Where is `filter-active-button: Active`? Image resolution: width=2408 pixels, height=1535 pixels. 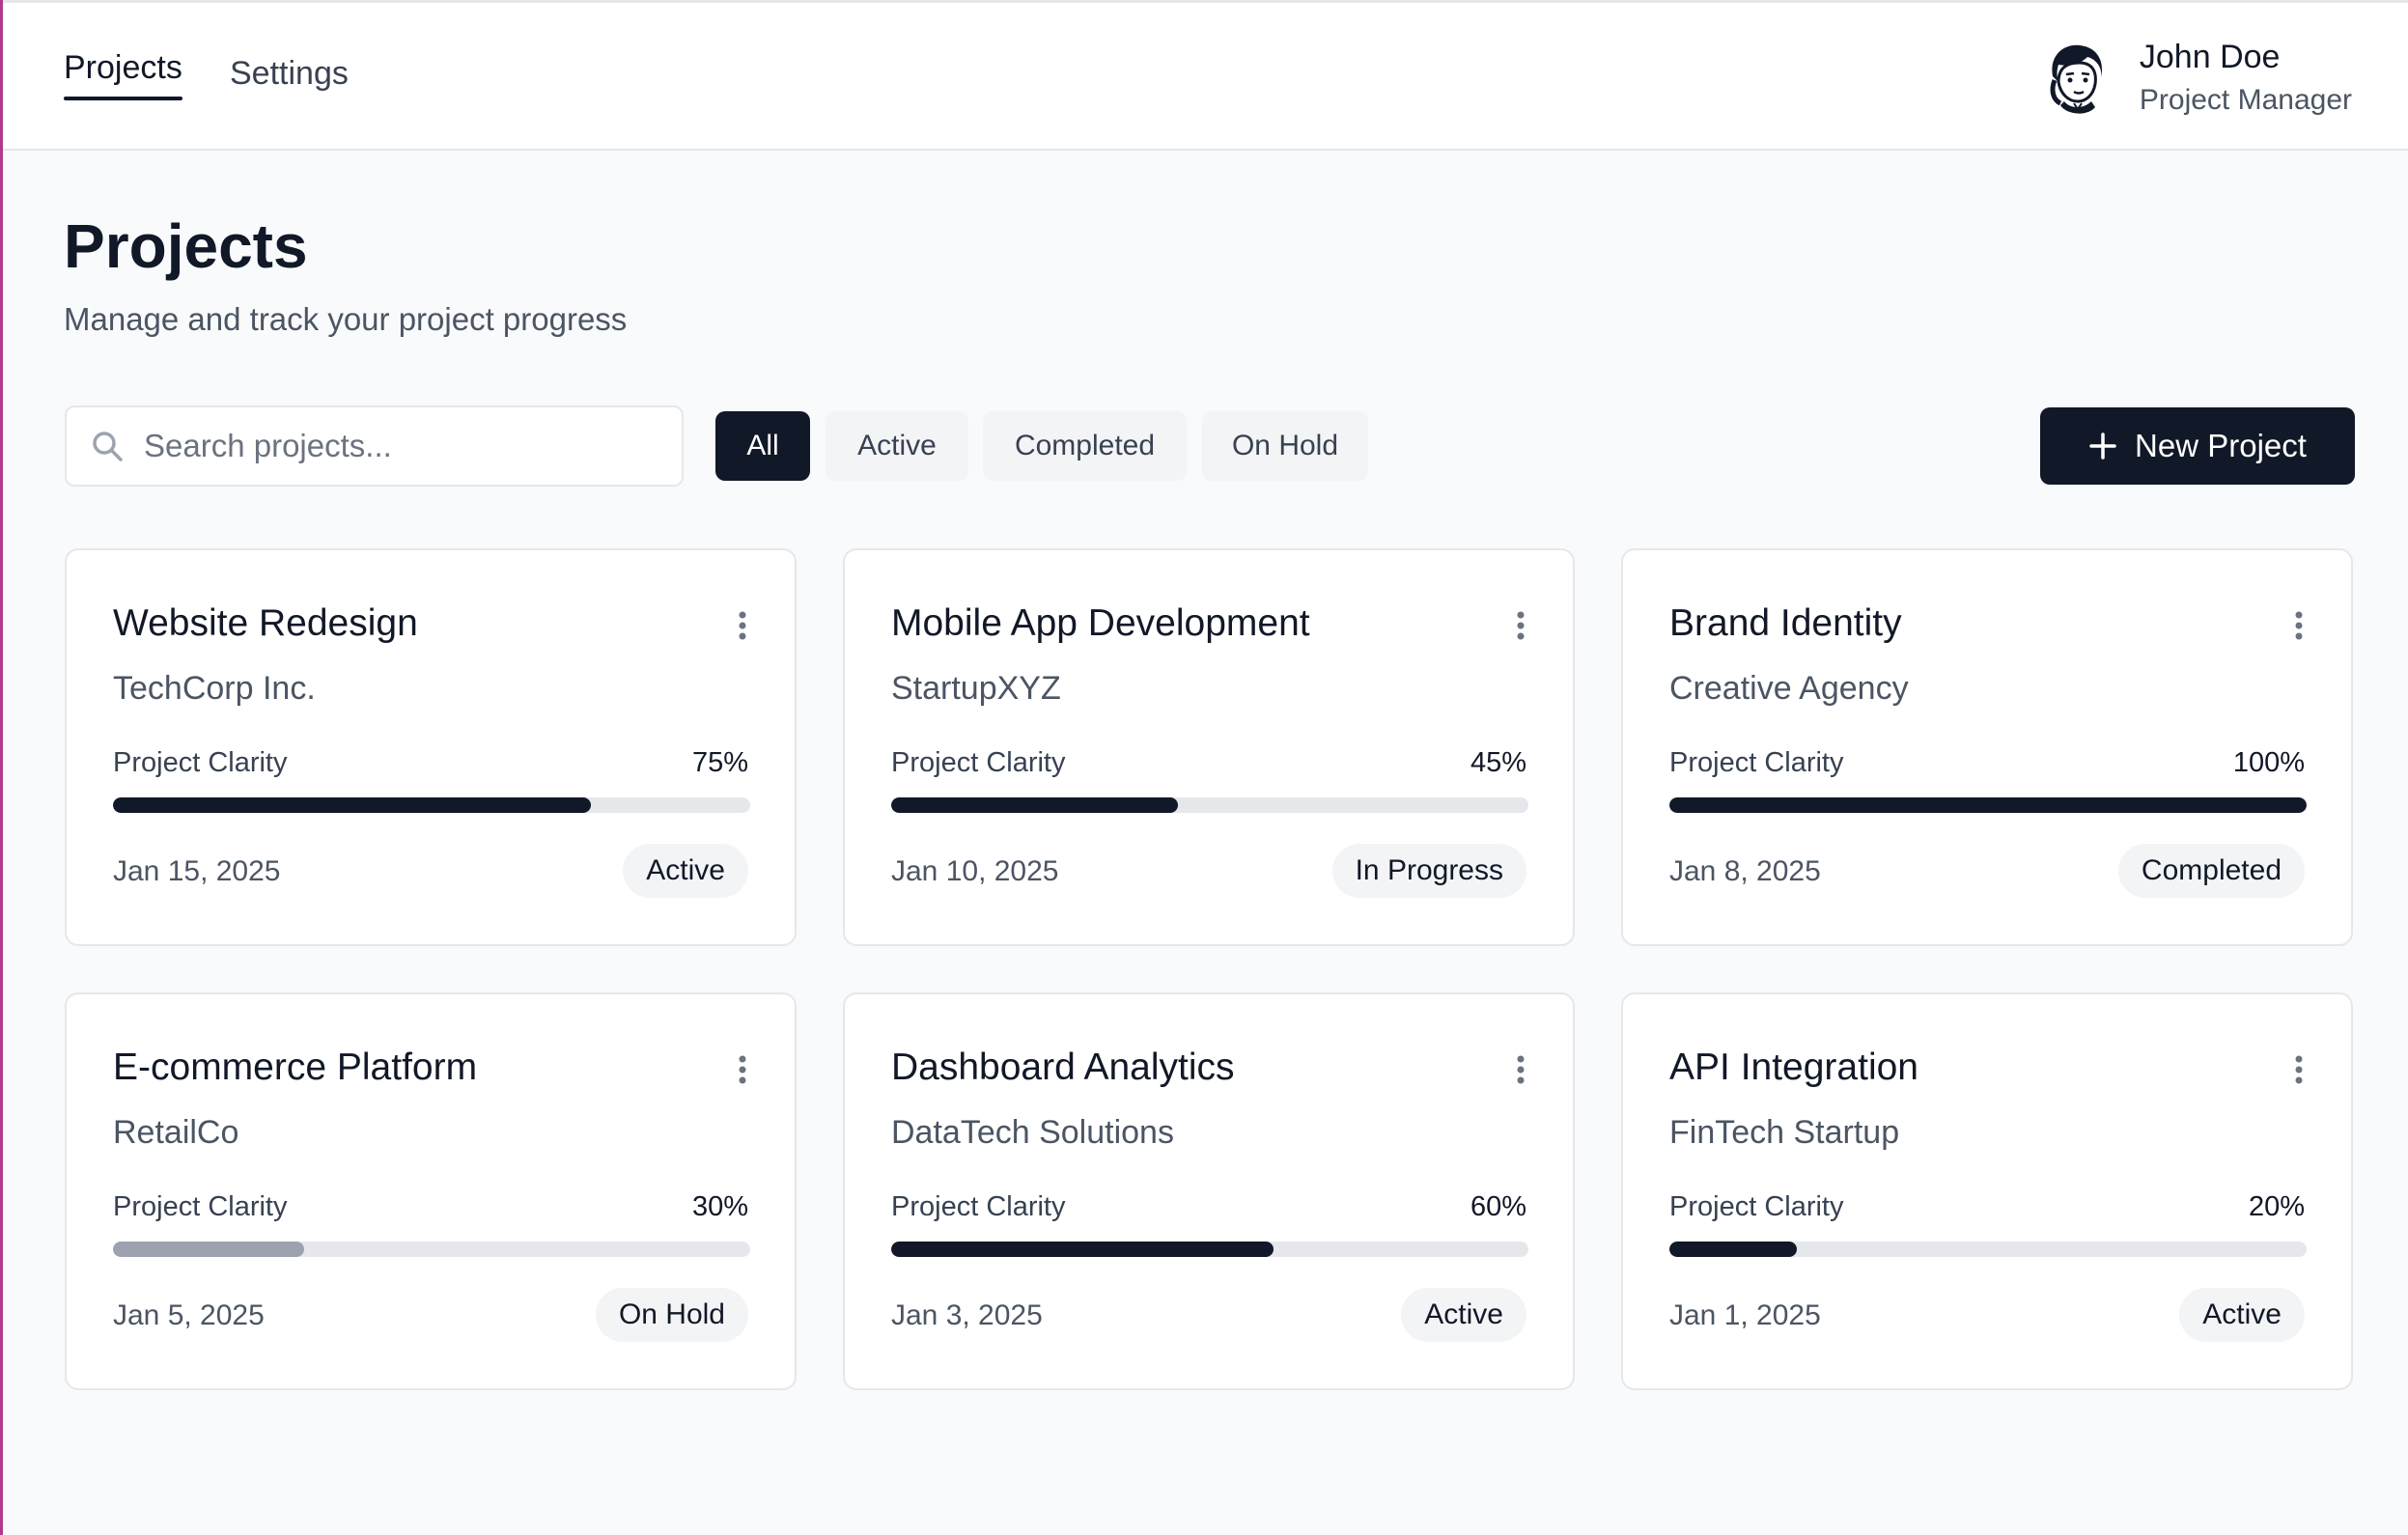
filter-active-button: Active is located at coordinates (897, 446).